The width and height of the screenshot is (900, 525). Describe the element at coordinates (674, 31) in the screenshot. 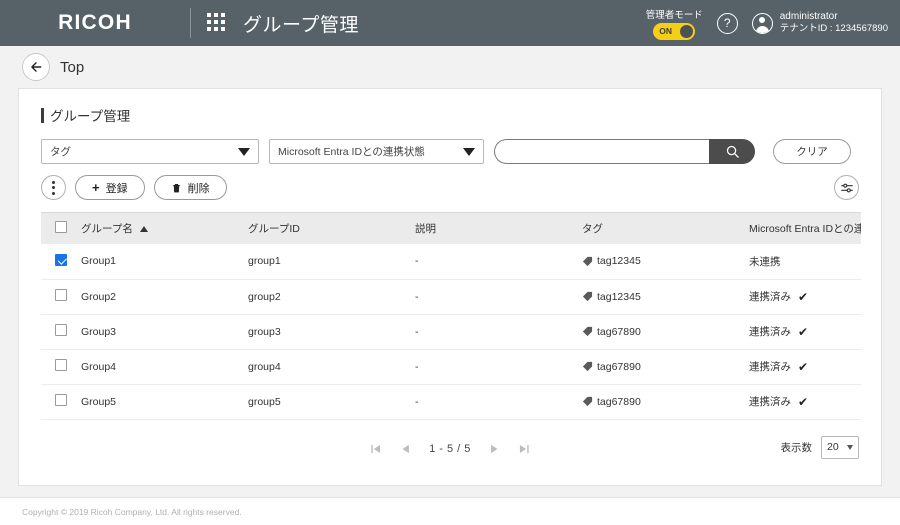

I see `admin-mode-toggle: ON` at that location.